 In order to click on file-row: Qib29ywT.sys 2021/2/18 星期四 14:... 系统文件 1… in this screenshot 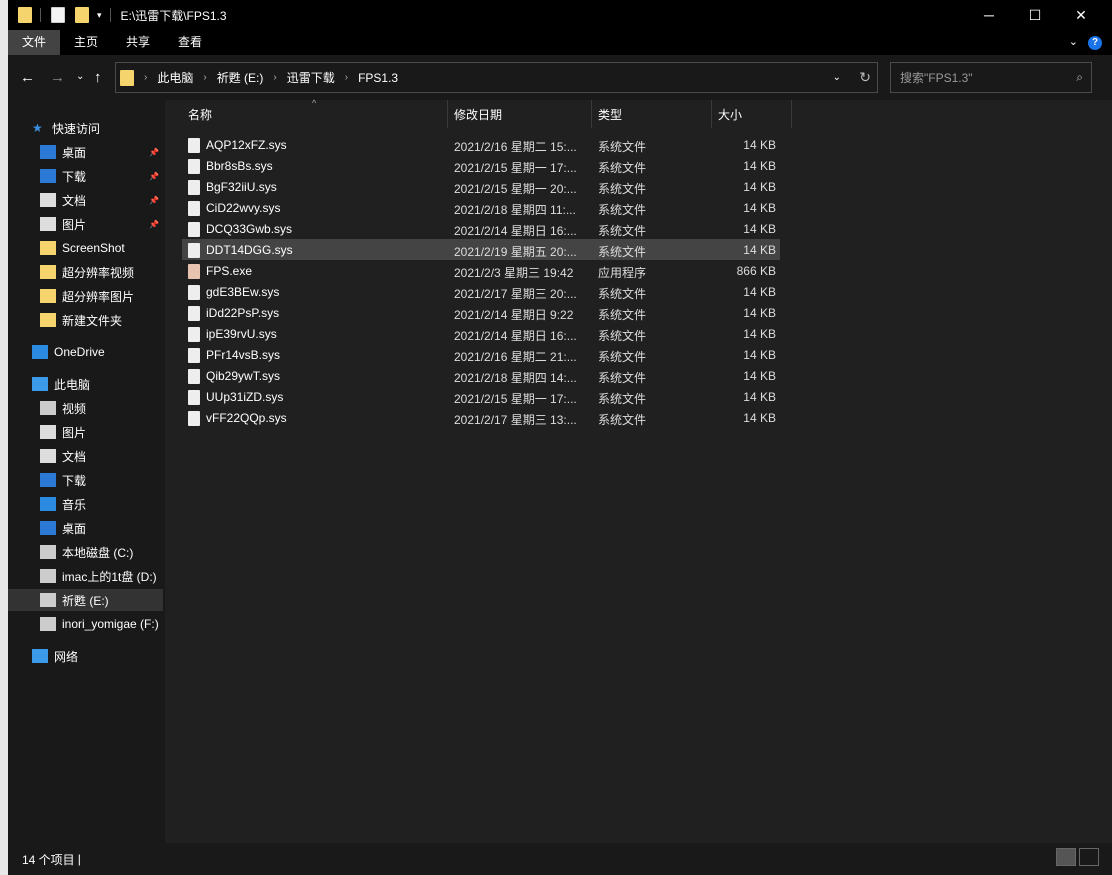, I will do `click(481, 375)`.